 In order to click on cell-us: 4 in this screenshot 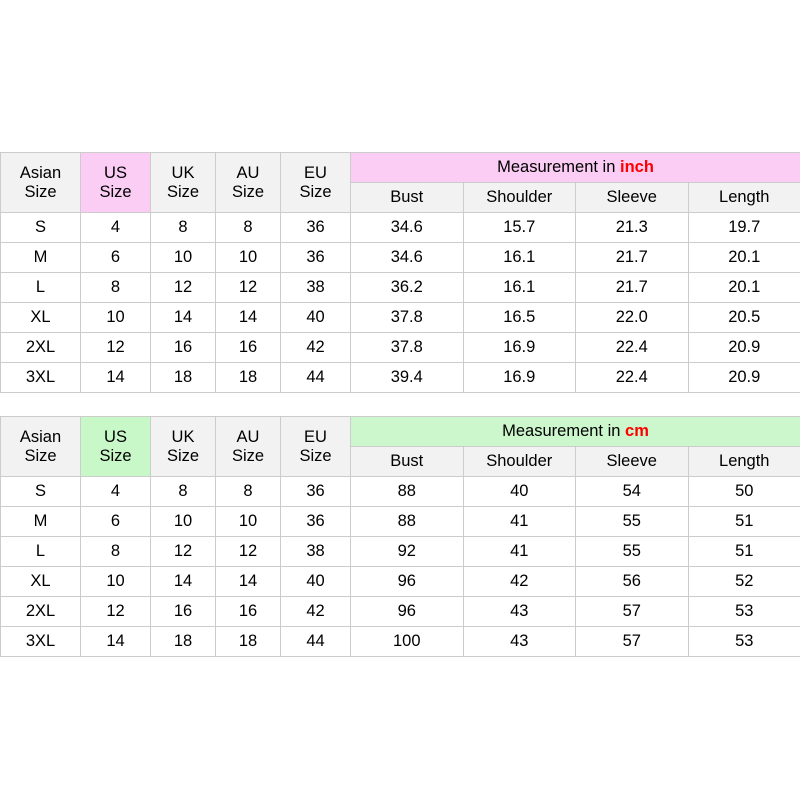, I will do `click(115, 491)`.